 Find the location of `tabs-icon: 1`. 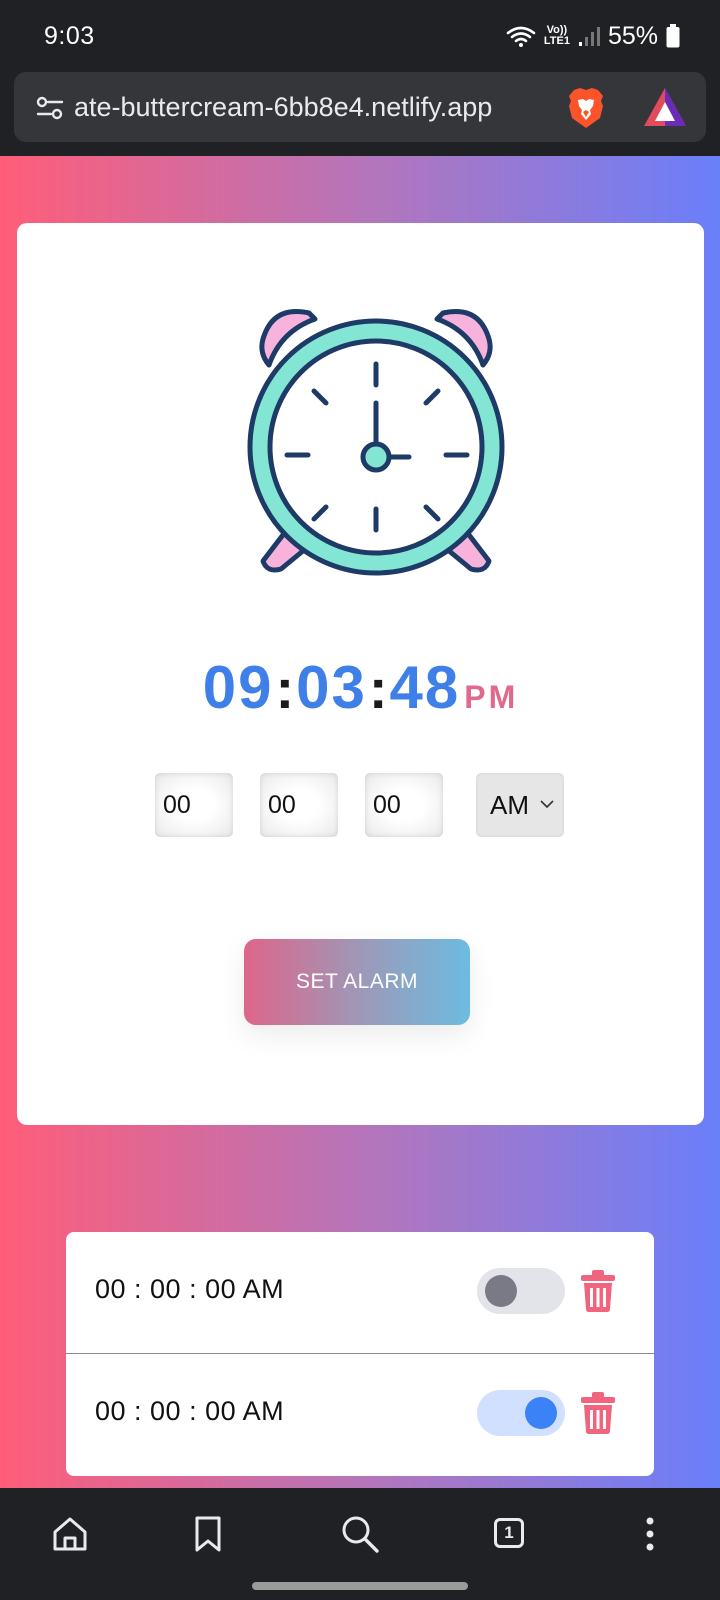

tabs-icon: 1 is located at coordinates (510, 1534).